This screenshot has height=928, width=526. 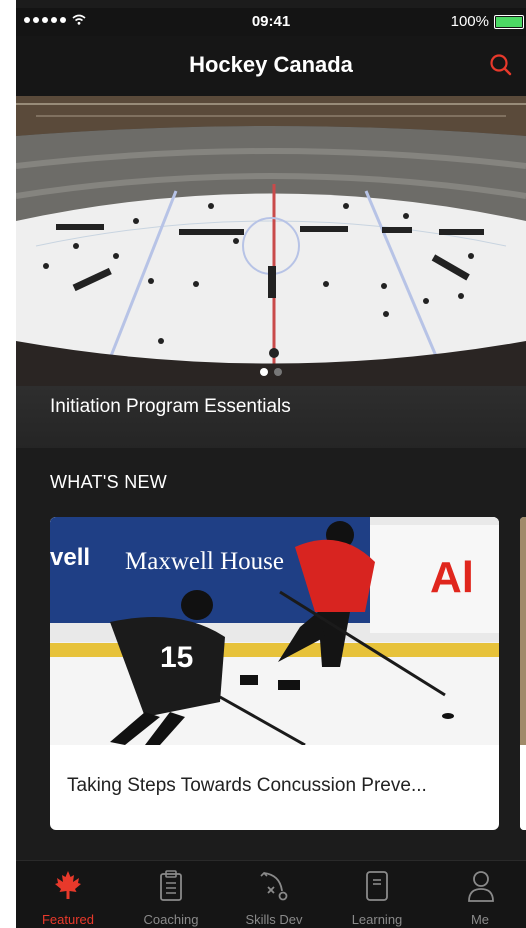 I want to click on search-icon, so click(x=501, y=65).